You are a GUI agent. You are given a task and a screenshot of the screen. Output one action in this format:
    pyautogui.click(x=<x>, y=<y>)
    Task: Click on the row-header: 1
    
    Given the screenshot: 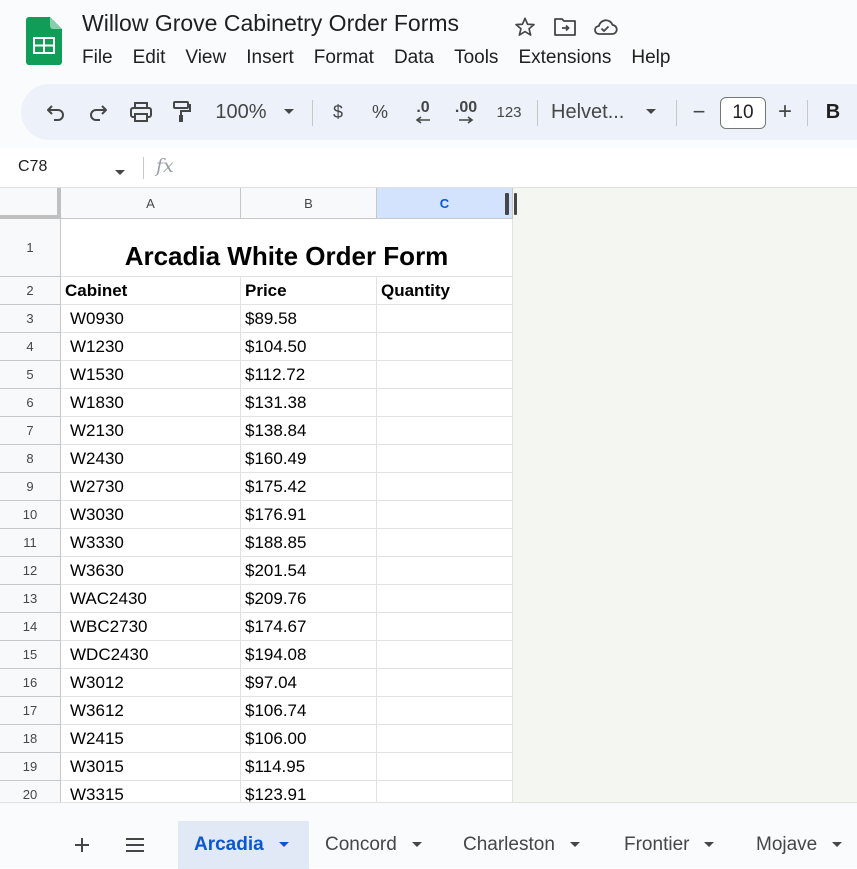 What is the action you would take?
    pyautogui.click(x=30, y=248)
    